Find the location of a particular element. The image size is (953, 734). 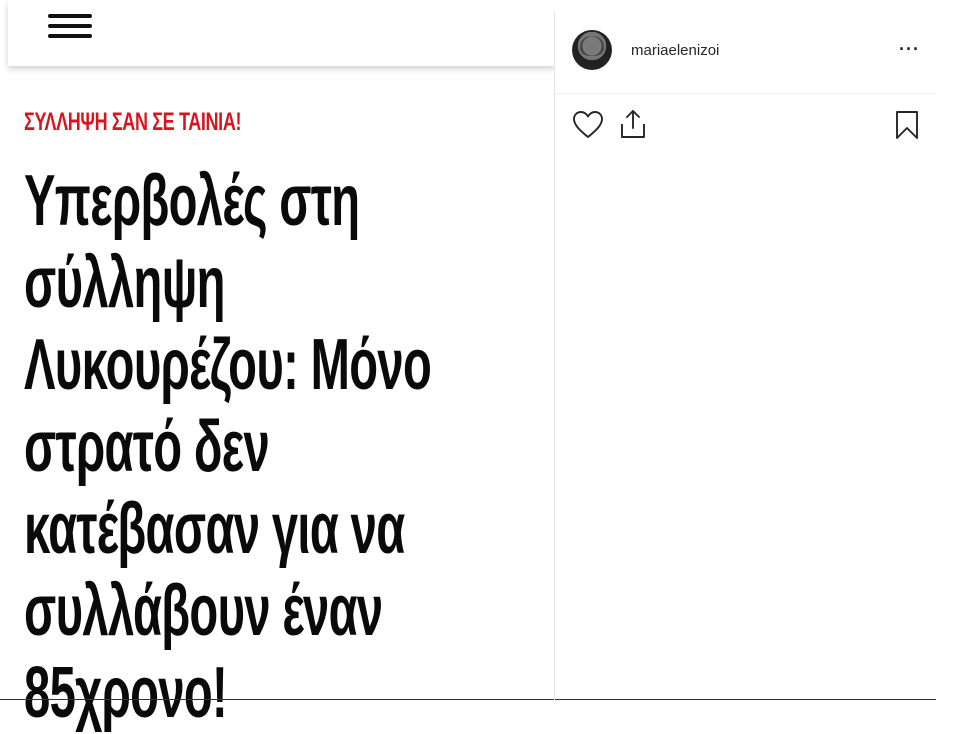

more-options-icon: ··· is located at coordinates (909, 49).